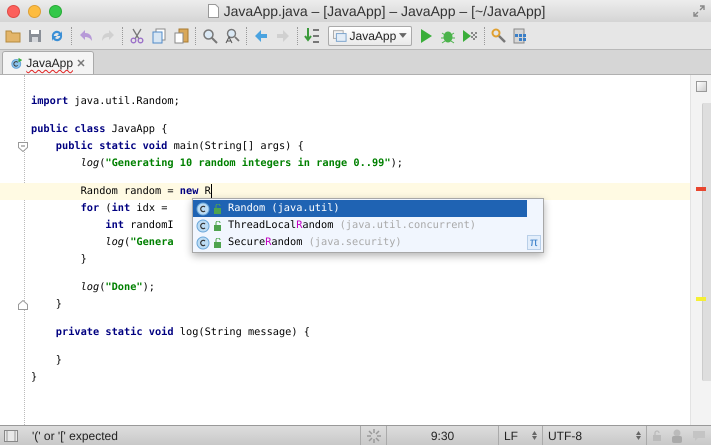 The height and width of the screenshot is (445, 711). Describe the element at coordinates (232, 36) in the screenshot. I see `replace-icon` at that location.